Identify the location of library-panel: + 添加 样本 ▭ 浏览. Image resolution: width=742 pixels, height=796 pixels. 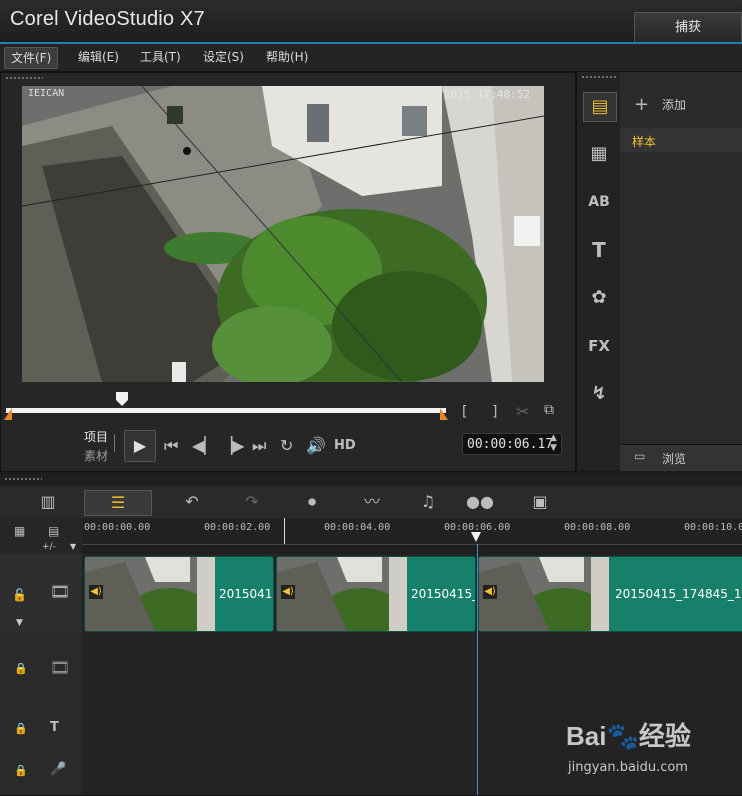
(681, 271).